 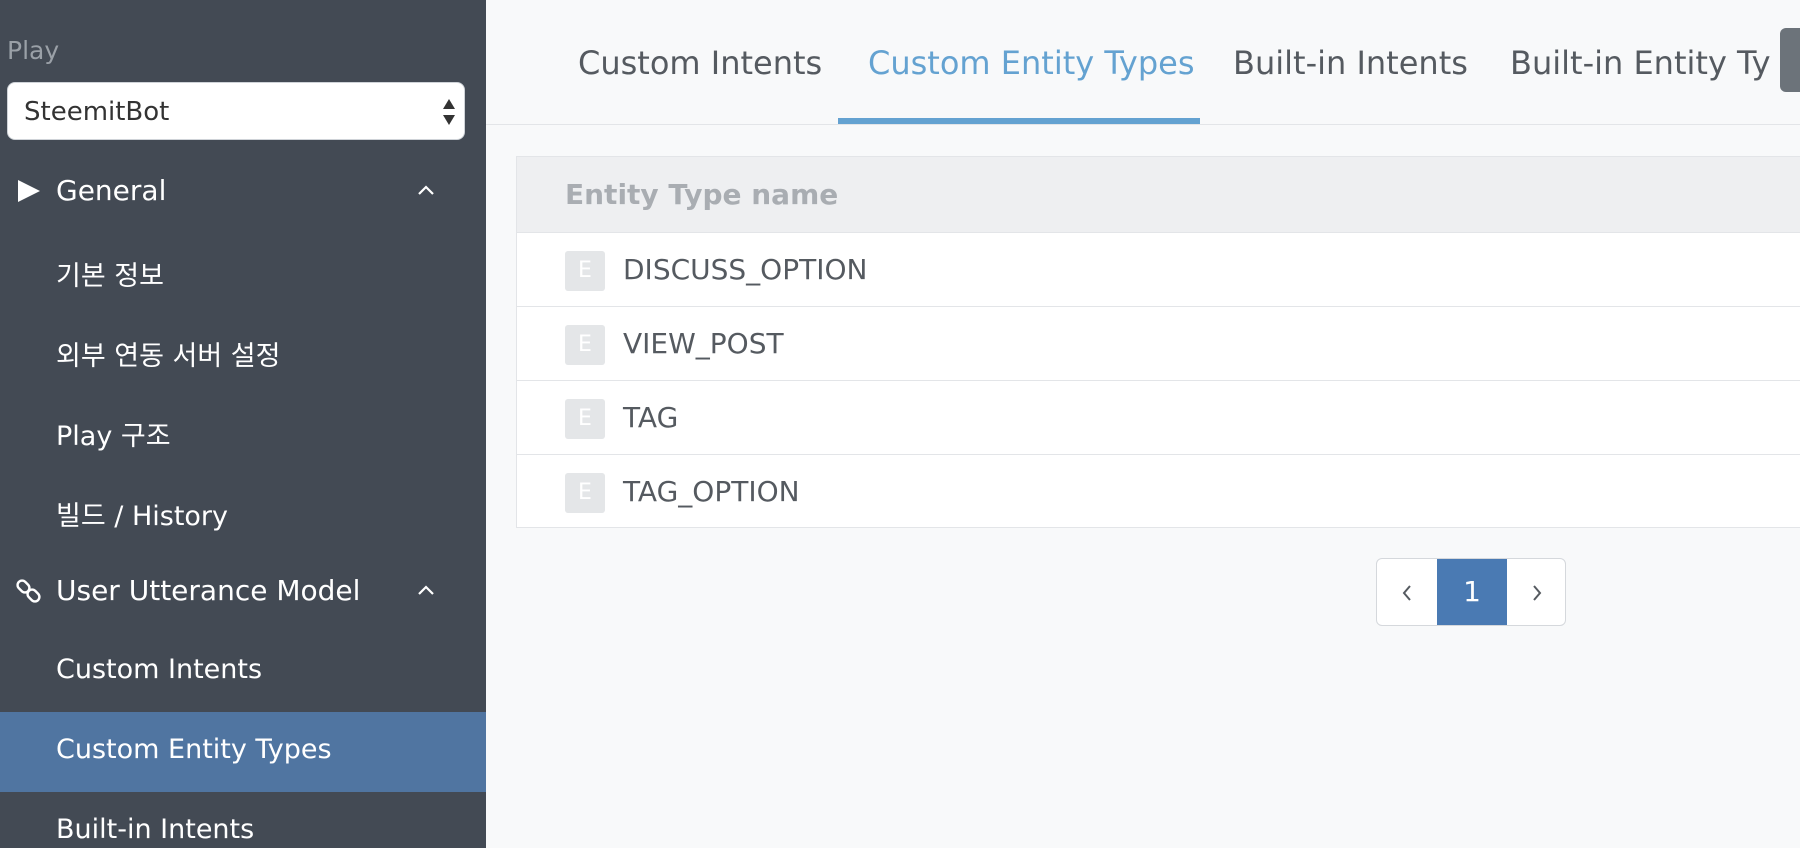 I want to click on link-icon, so click(x=29, y=591).